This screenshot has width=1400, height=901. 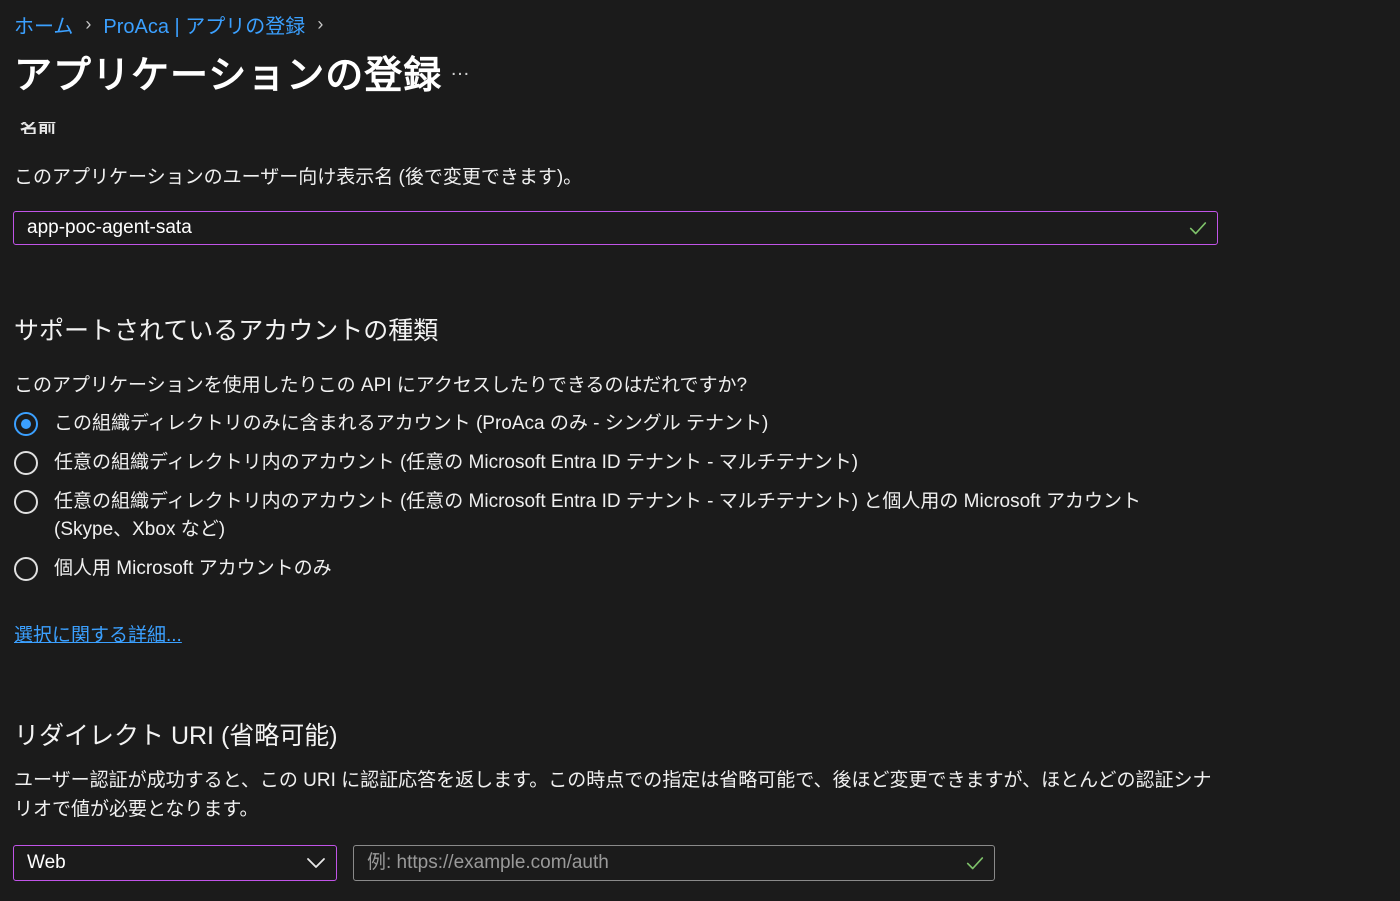 I want to click on breadcrumb-app-registrations-link: ProAca | アプリの登録, so click(x=204, y=24).